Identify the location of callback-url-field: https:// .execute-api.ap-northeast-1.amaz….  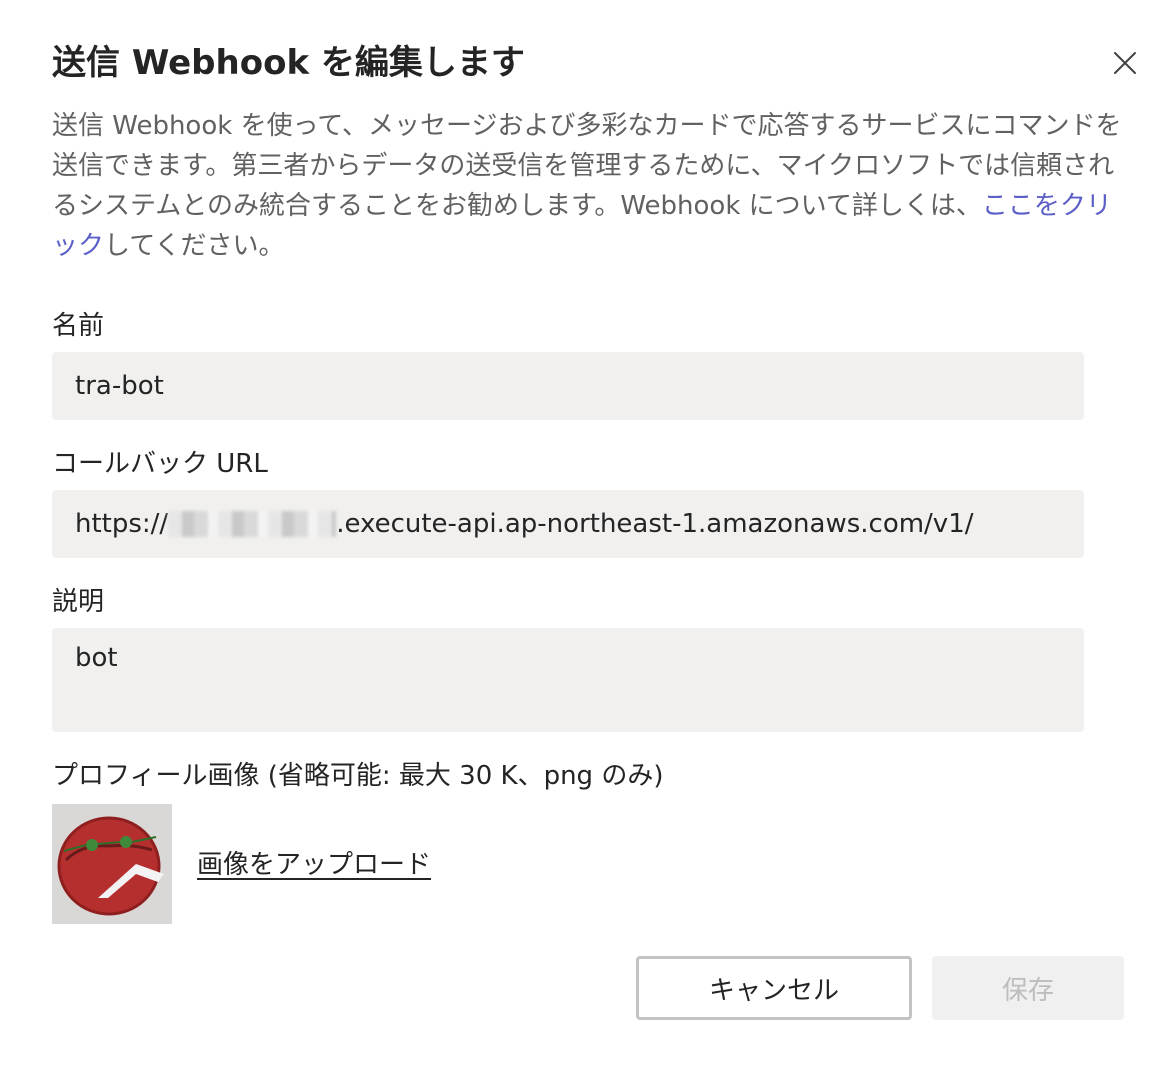
(568, 524).